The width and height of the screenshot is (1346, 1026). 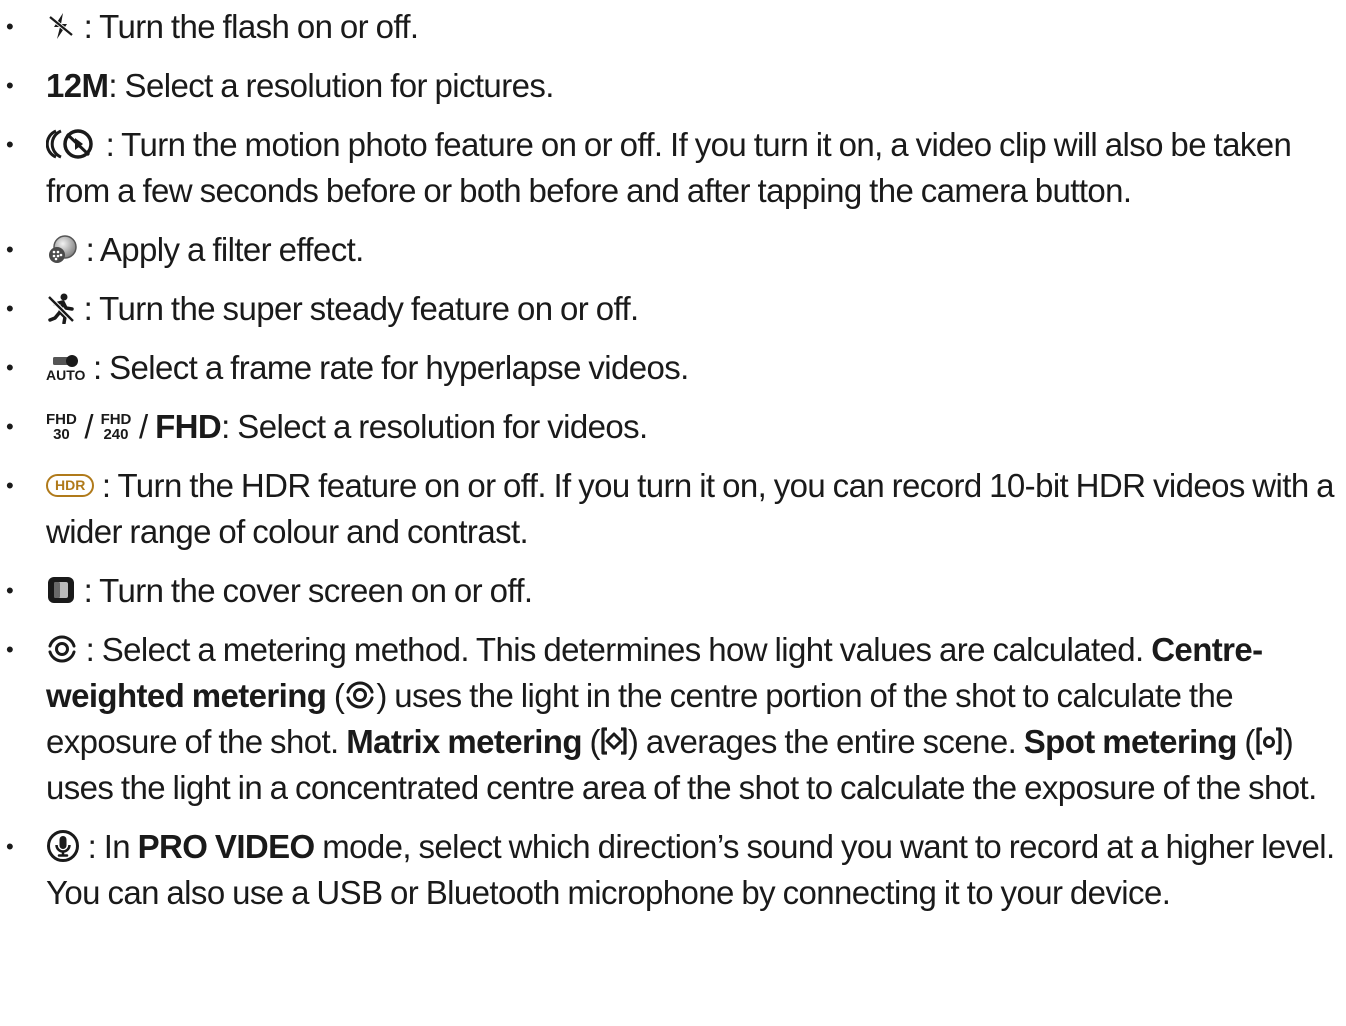 I want to click on spot-label: Spot metering, so click(x=1130, y=741).